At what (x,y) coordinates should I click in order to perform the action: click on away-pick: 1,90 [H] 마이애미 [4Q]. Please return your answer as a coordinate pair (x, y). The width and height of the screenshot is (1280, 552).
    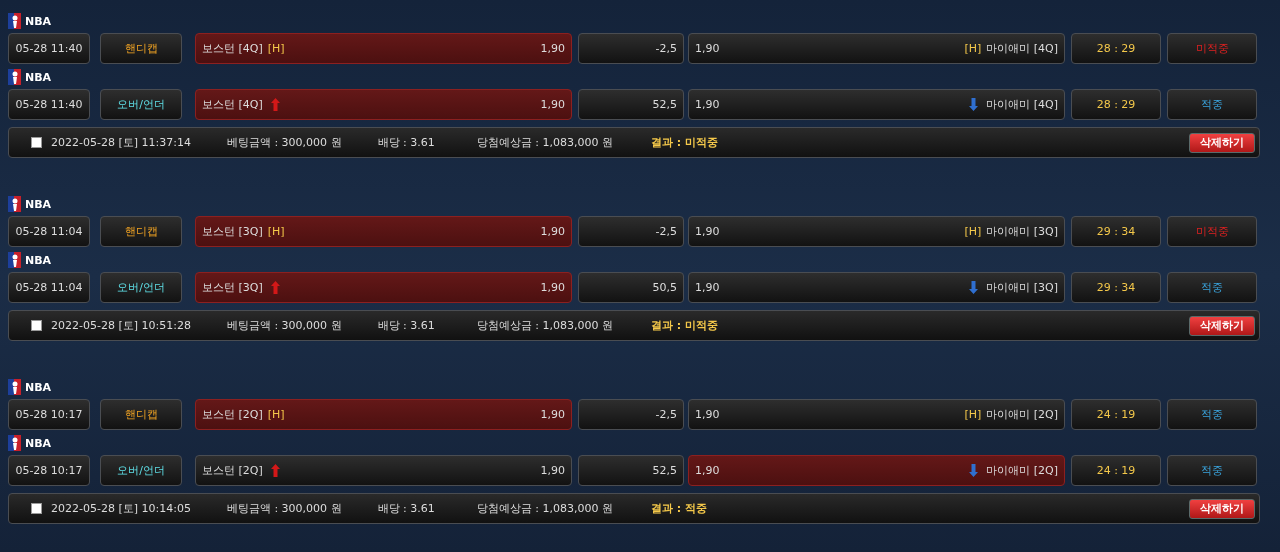
    Looking at the image, I should click on (876, 48).